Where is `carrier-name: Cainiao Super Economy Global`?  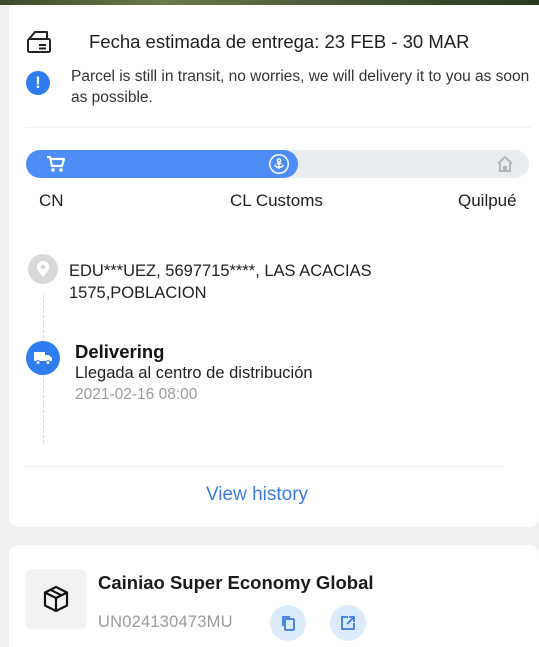
carrier-name: Cainiao Super Economy Global is located at coordinates (236, 582).